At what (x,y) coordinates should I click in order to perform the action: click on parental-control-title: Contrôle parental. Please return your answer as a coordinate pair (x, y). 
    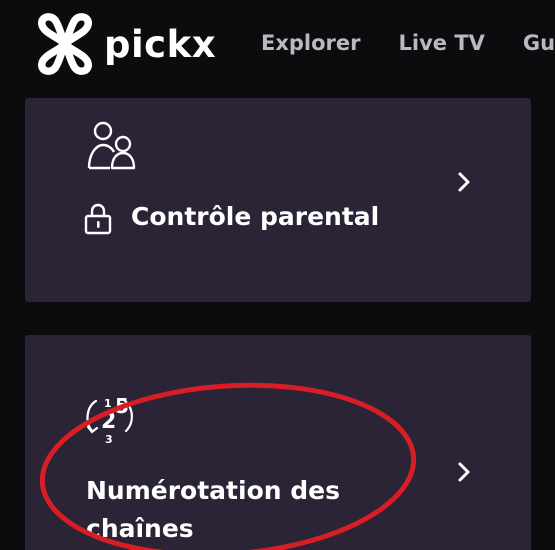
    Looking at the image, I should click on (255, 216).